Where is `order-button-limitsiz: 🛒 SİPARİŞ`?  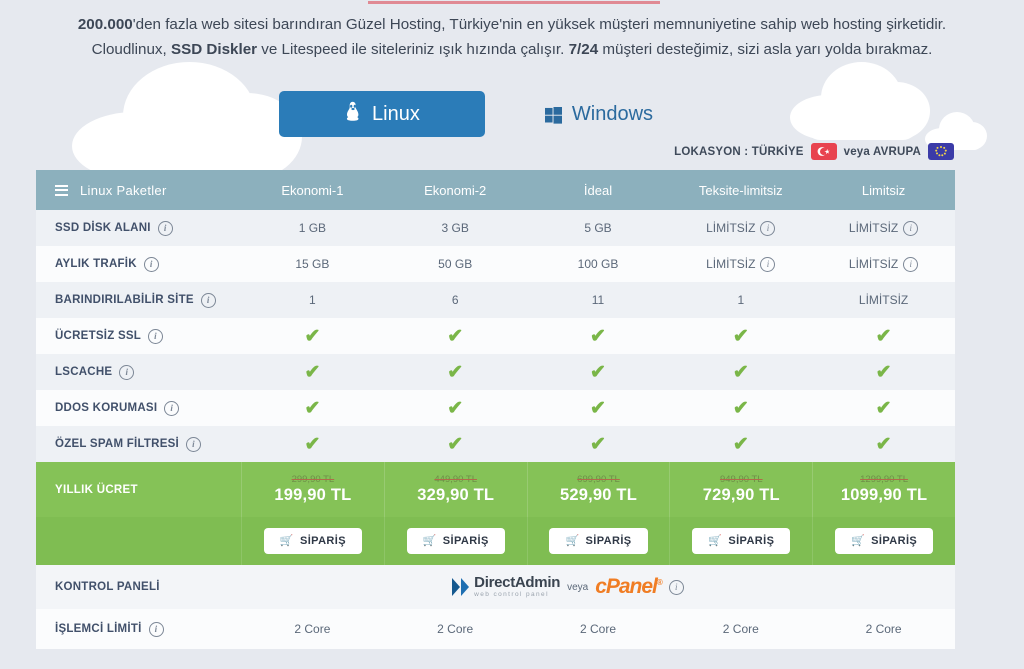
order-button-limitsiz: 🛒 SİPARİŞ is located at coordinates (884, 541).